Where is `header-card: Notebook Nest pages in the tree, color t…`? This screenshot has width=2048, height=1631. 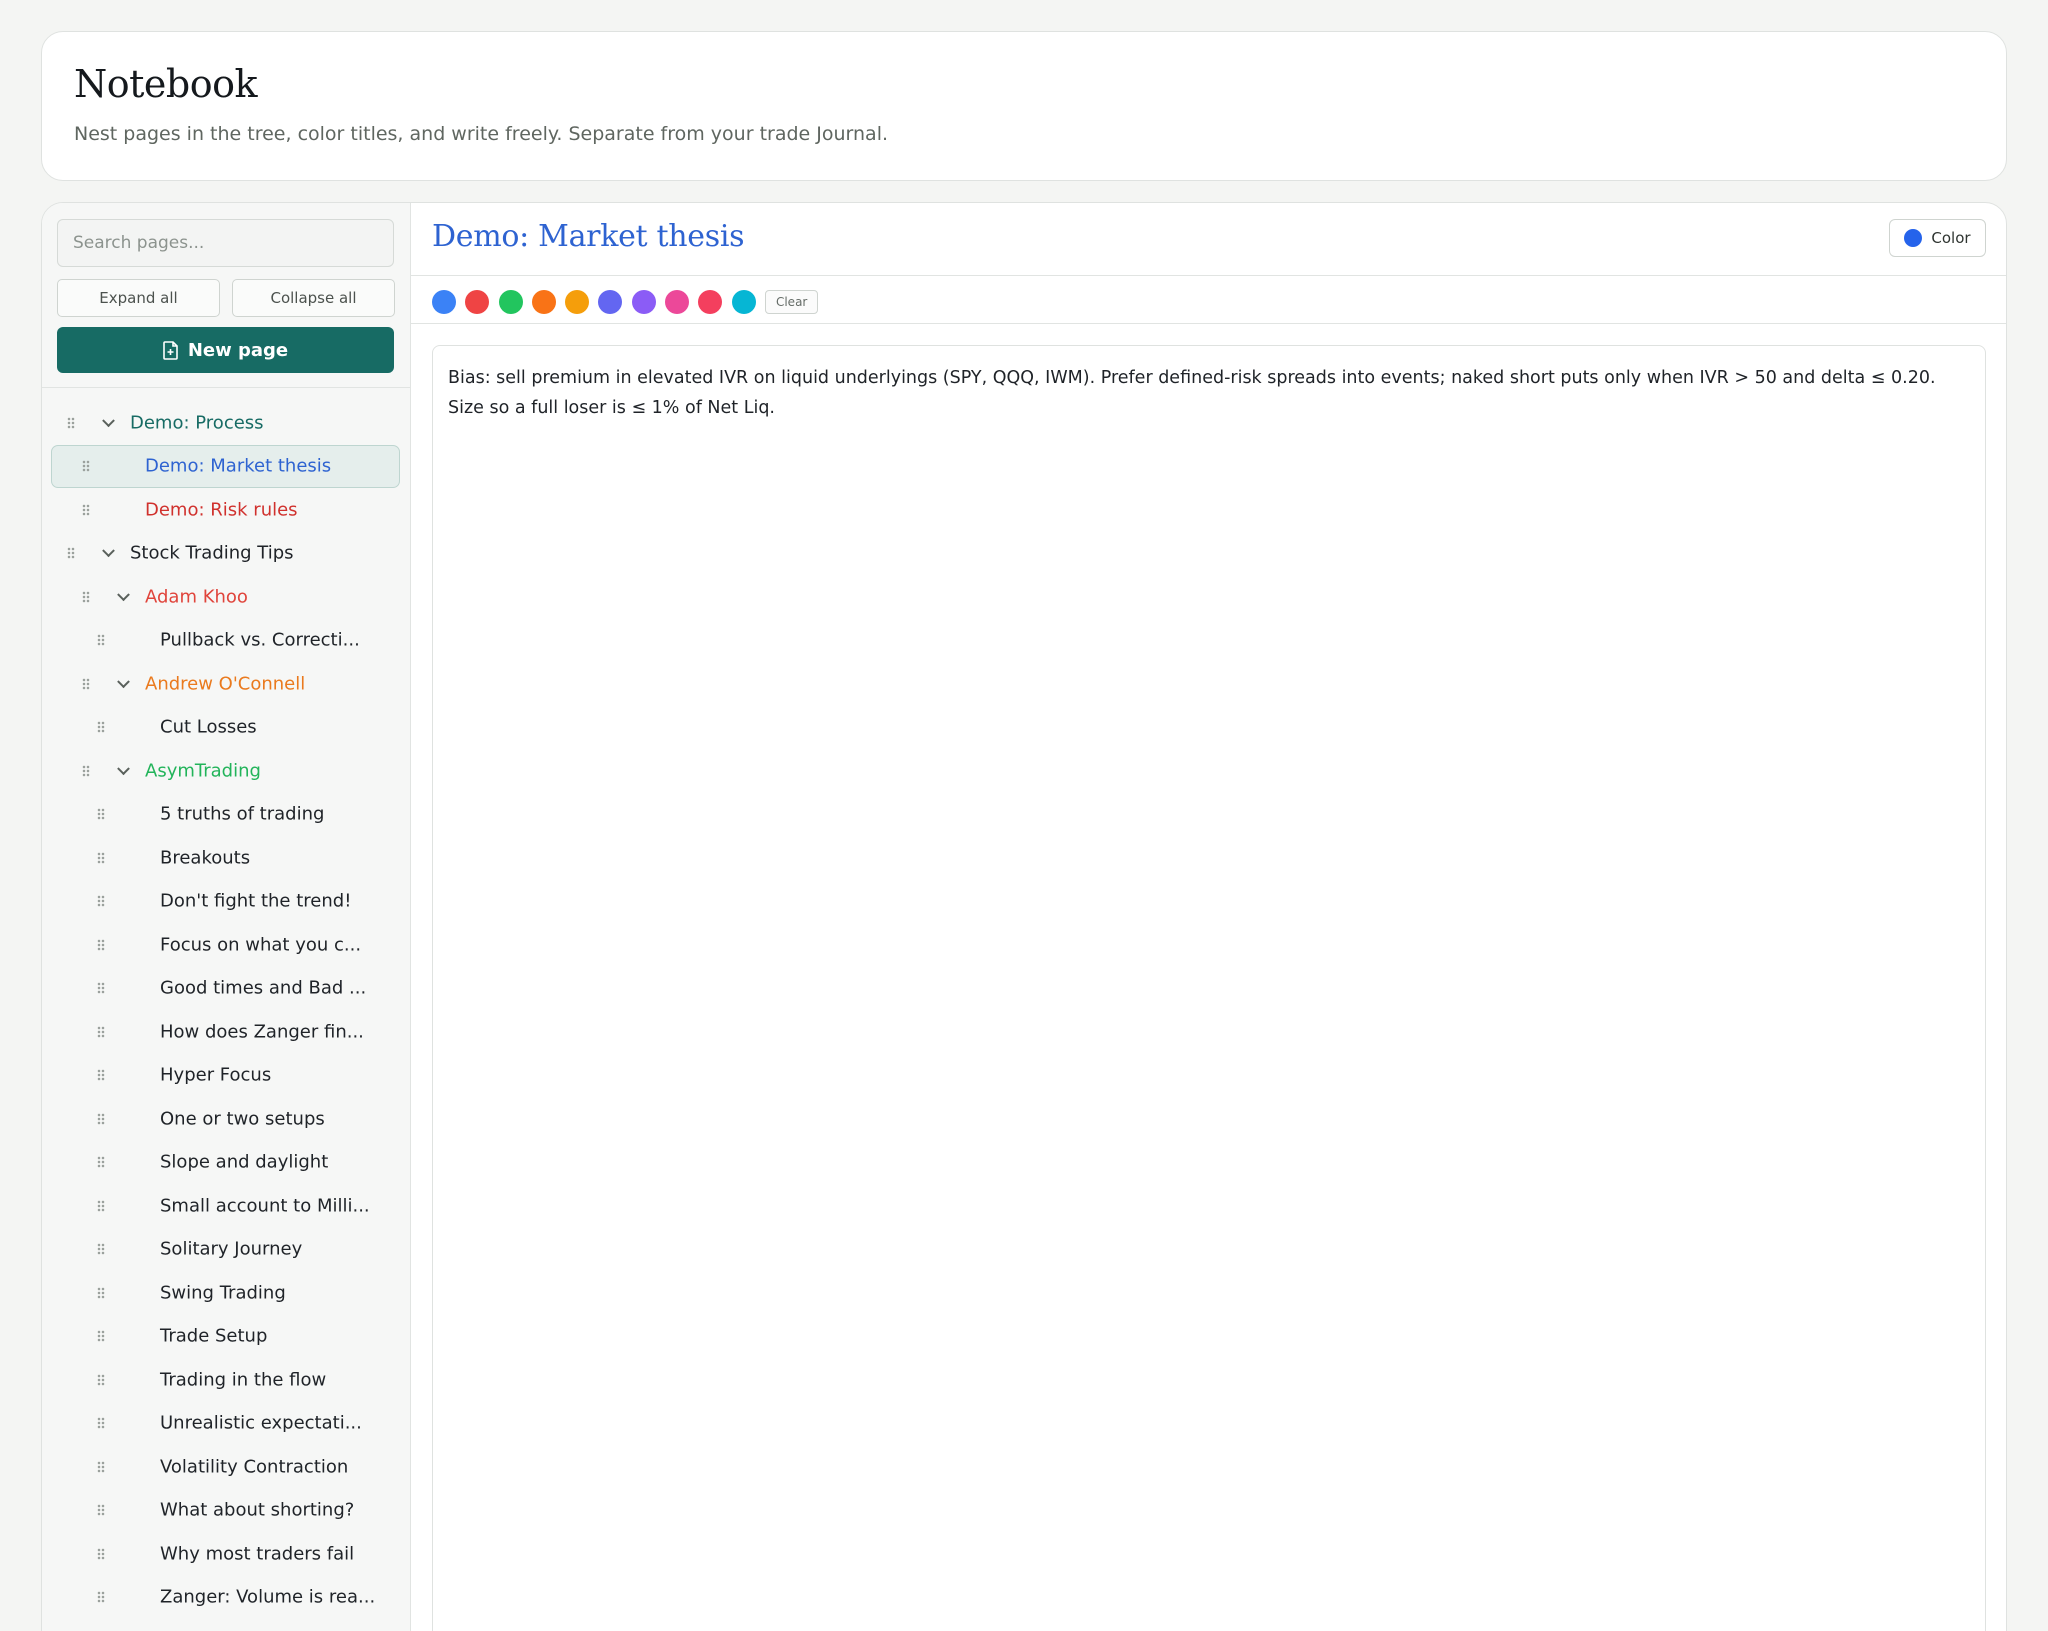 header-card: Notebook Nest pages in the tree, color t… is located at coordinates (1024, 106).